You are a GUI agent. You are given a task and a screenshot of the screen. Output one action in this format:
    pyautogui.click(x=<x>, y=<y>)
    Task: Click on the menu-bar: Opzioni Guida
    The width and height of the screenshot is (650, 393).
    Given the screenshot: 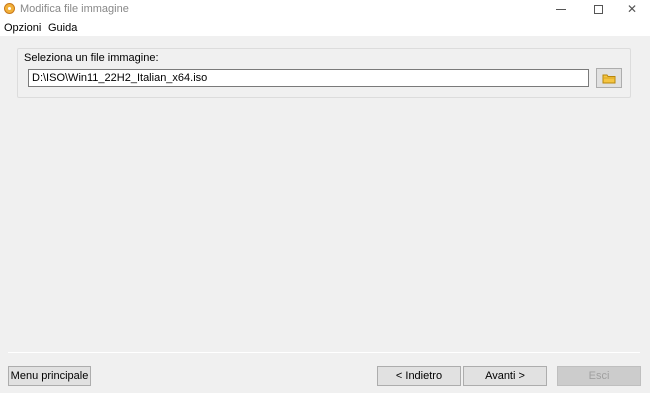 What is the action you would take?
    pyautogui.click(x=325, y=27)
    